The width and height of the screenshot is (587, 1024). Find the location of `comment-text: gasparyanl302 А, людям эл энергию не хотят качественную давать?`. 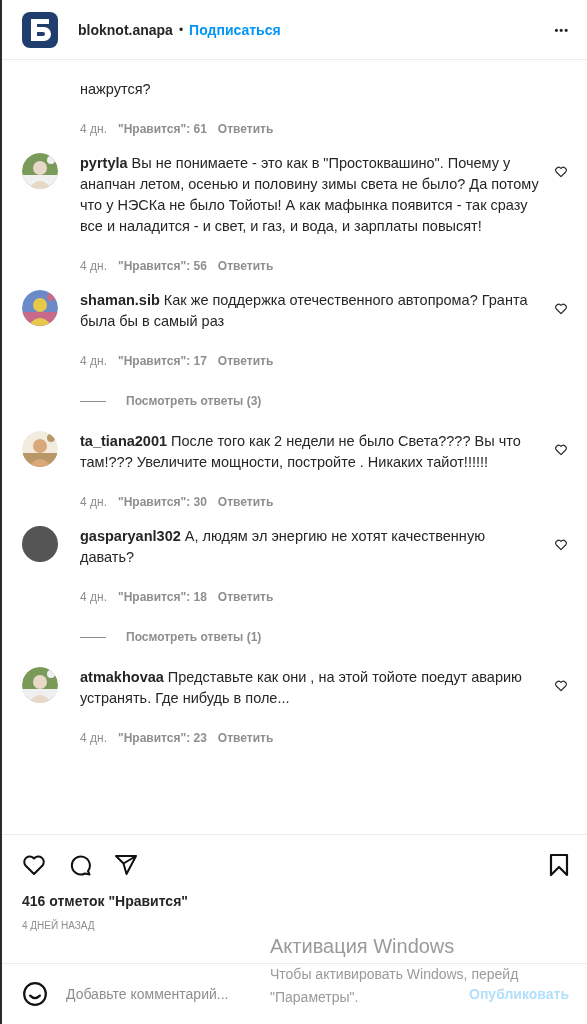

comment-text: gasparyanl302 А, людям эл энергию не хотят качественную давать? is located at coordinates (283, 547).